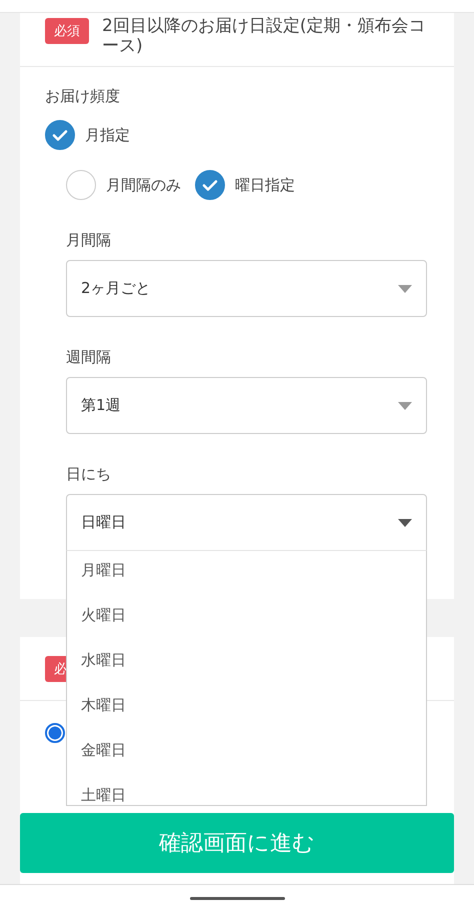 This screenshot has height=908, width=474. I want to click on select-field: 2ヶ月ごと, so click(246, 288).